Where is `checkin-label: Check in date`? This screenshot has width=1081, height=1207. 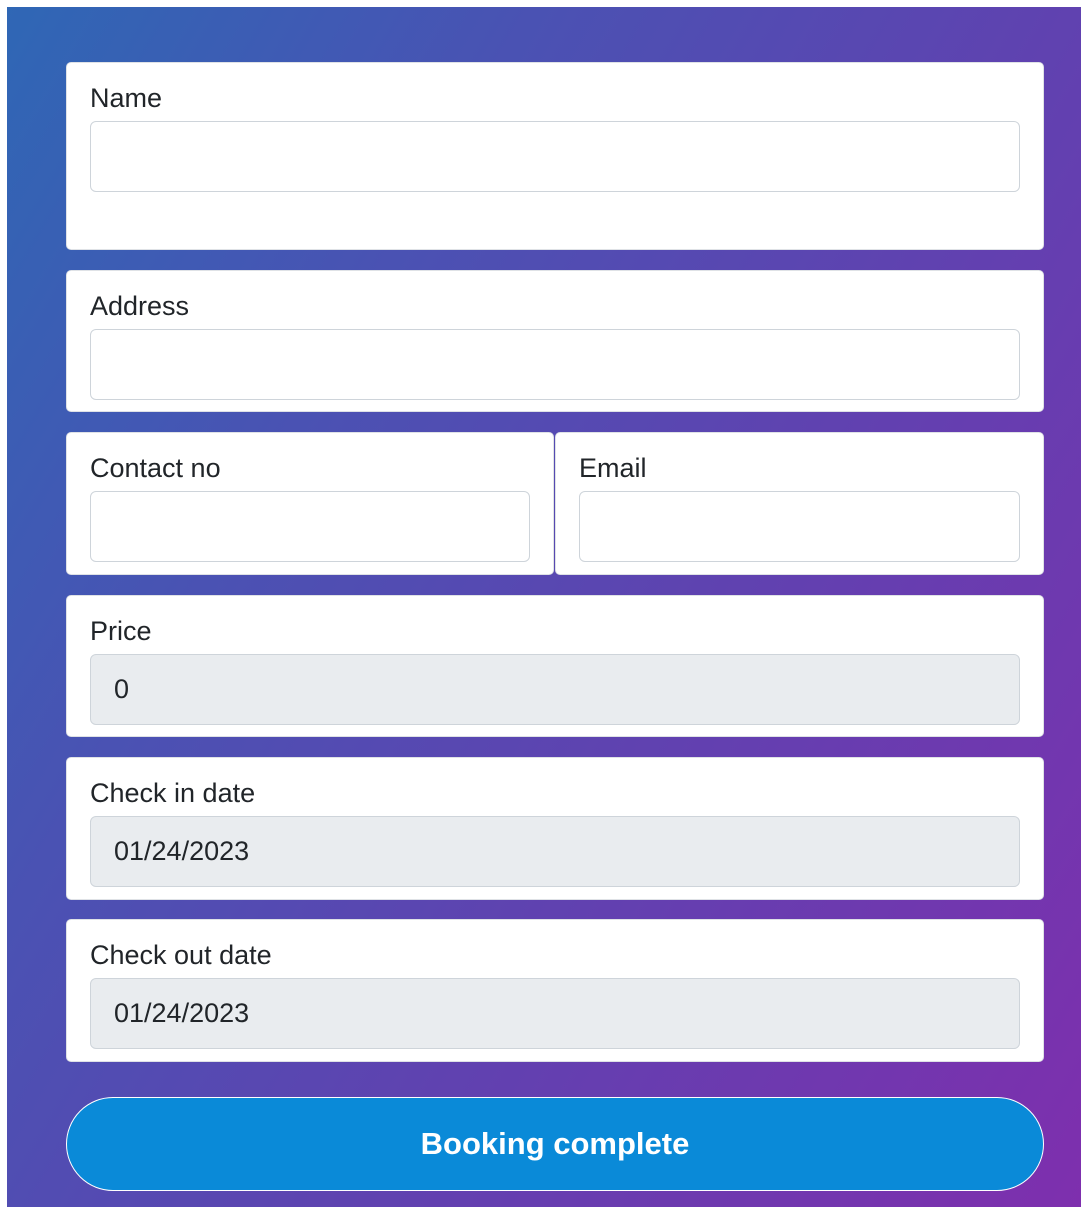 checkin-label: Check in date is located at coordinates (173, 793).